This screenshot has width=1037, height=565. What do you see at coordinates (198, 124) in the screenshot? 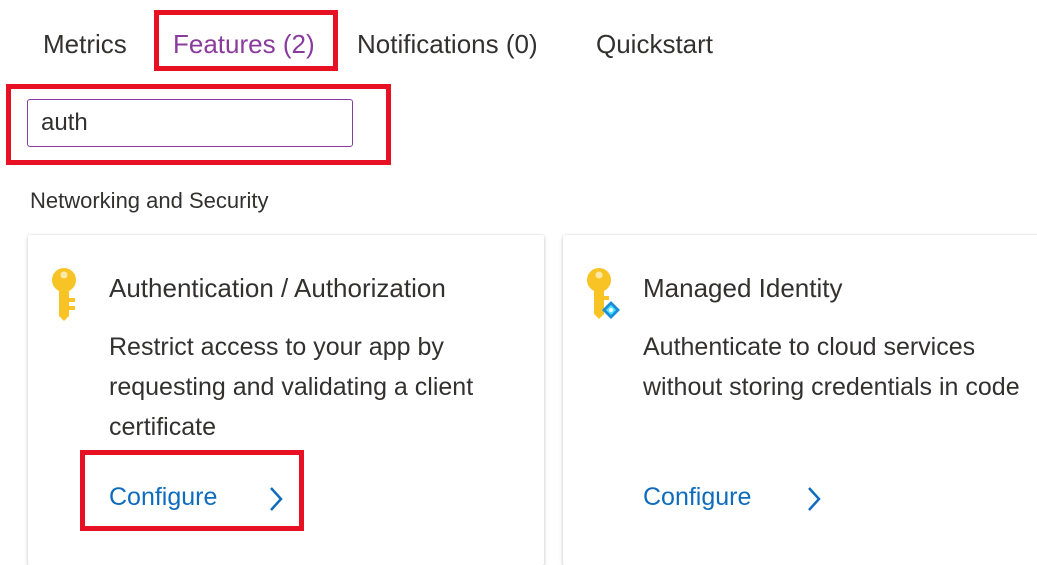
I see `search-highlight` at bounding box center [198, 124].